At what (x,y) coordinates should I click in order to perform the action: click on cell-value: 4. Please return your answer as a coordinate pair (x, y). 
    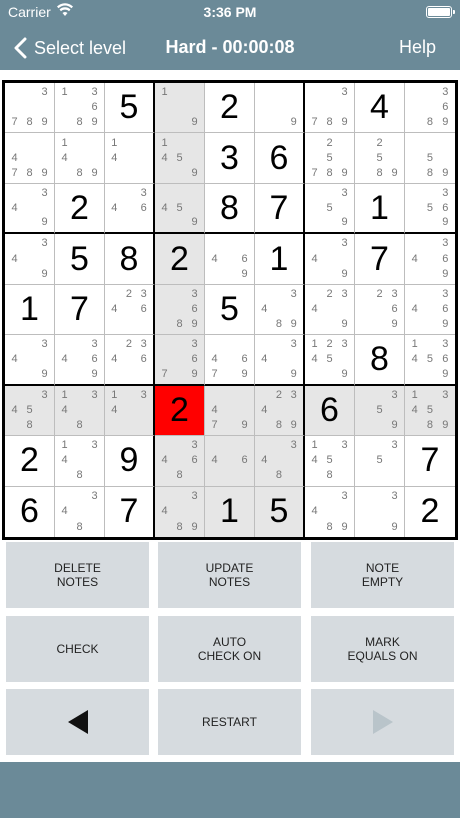
    Looking at the image, I should click on (379, 107).